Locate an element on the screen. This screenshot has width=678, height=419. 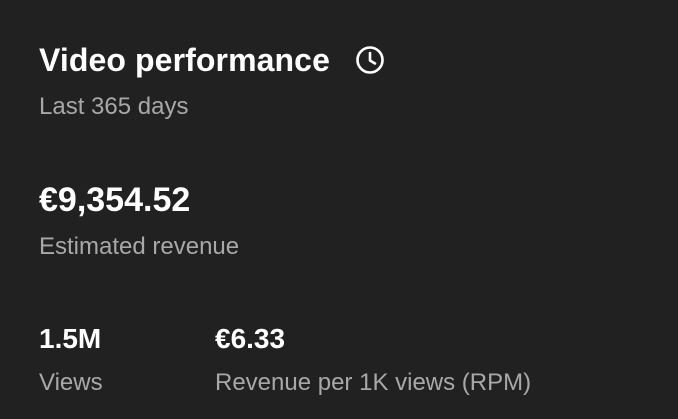
period-label: Last 365 days is located at coordinates (114, 106).